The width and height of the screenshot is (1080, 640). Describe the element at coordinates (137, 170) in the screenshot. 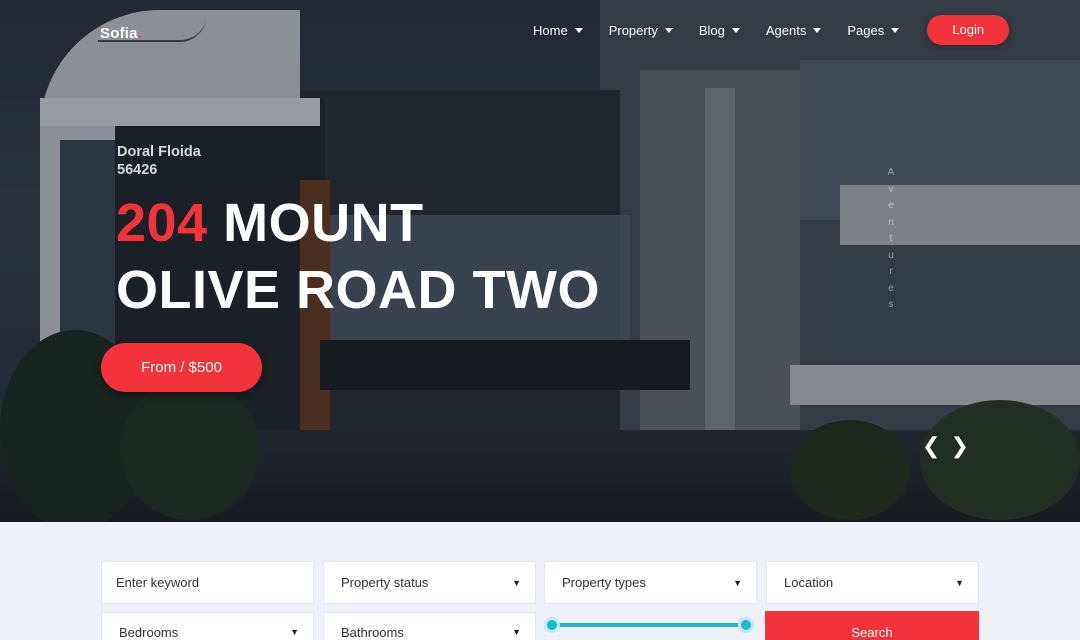

I see `location-zip: 56426` at that location.